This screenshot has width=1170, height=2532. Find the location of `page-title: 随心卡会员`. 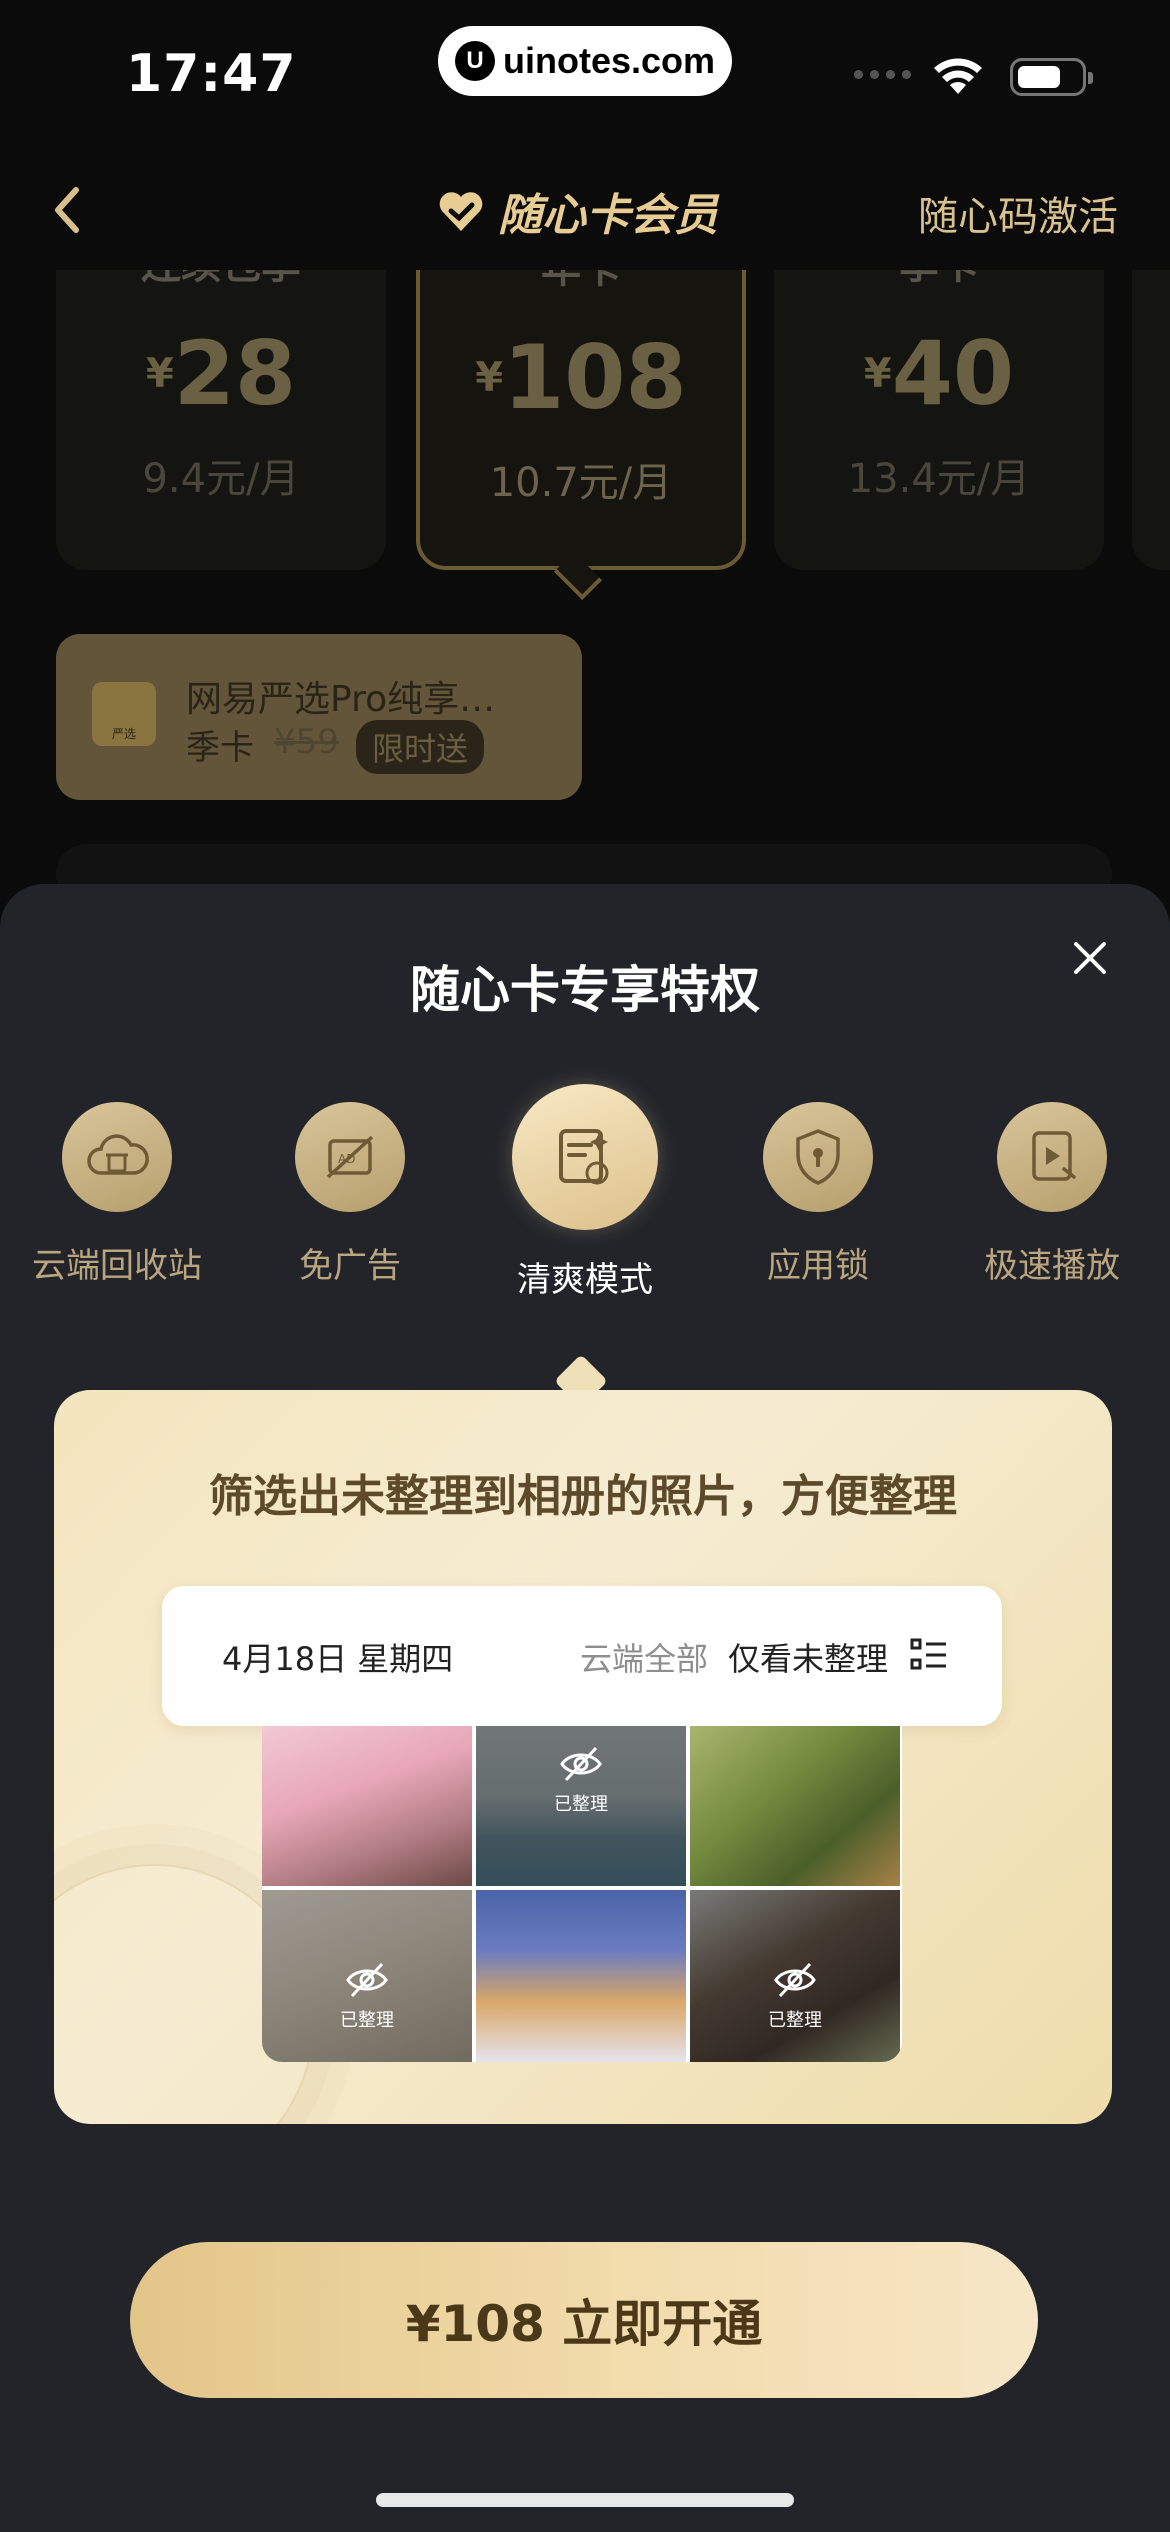

page-title: 随心卡会员 is located at coordinates (577, 211).